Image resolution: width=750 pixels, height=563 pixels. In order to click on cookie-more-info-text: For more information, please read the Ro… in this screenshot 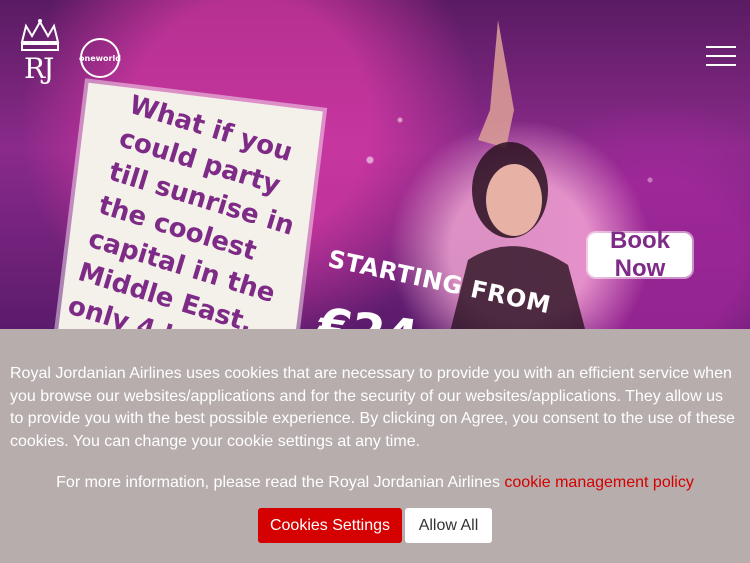, I will do `click(280, 482)`.